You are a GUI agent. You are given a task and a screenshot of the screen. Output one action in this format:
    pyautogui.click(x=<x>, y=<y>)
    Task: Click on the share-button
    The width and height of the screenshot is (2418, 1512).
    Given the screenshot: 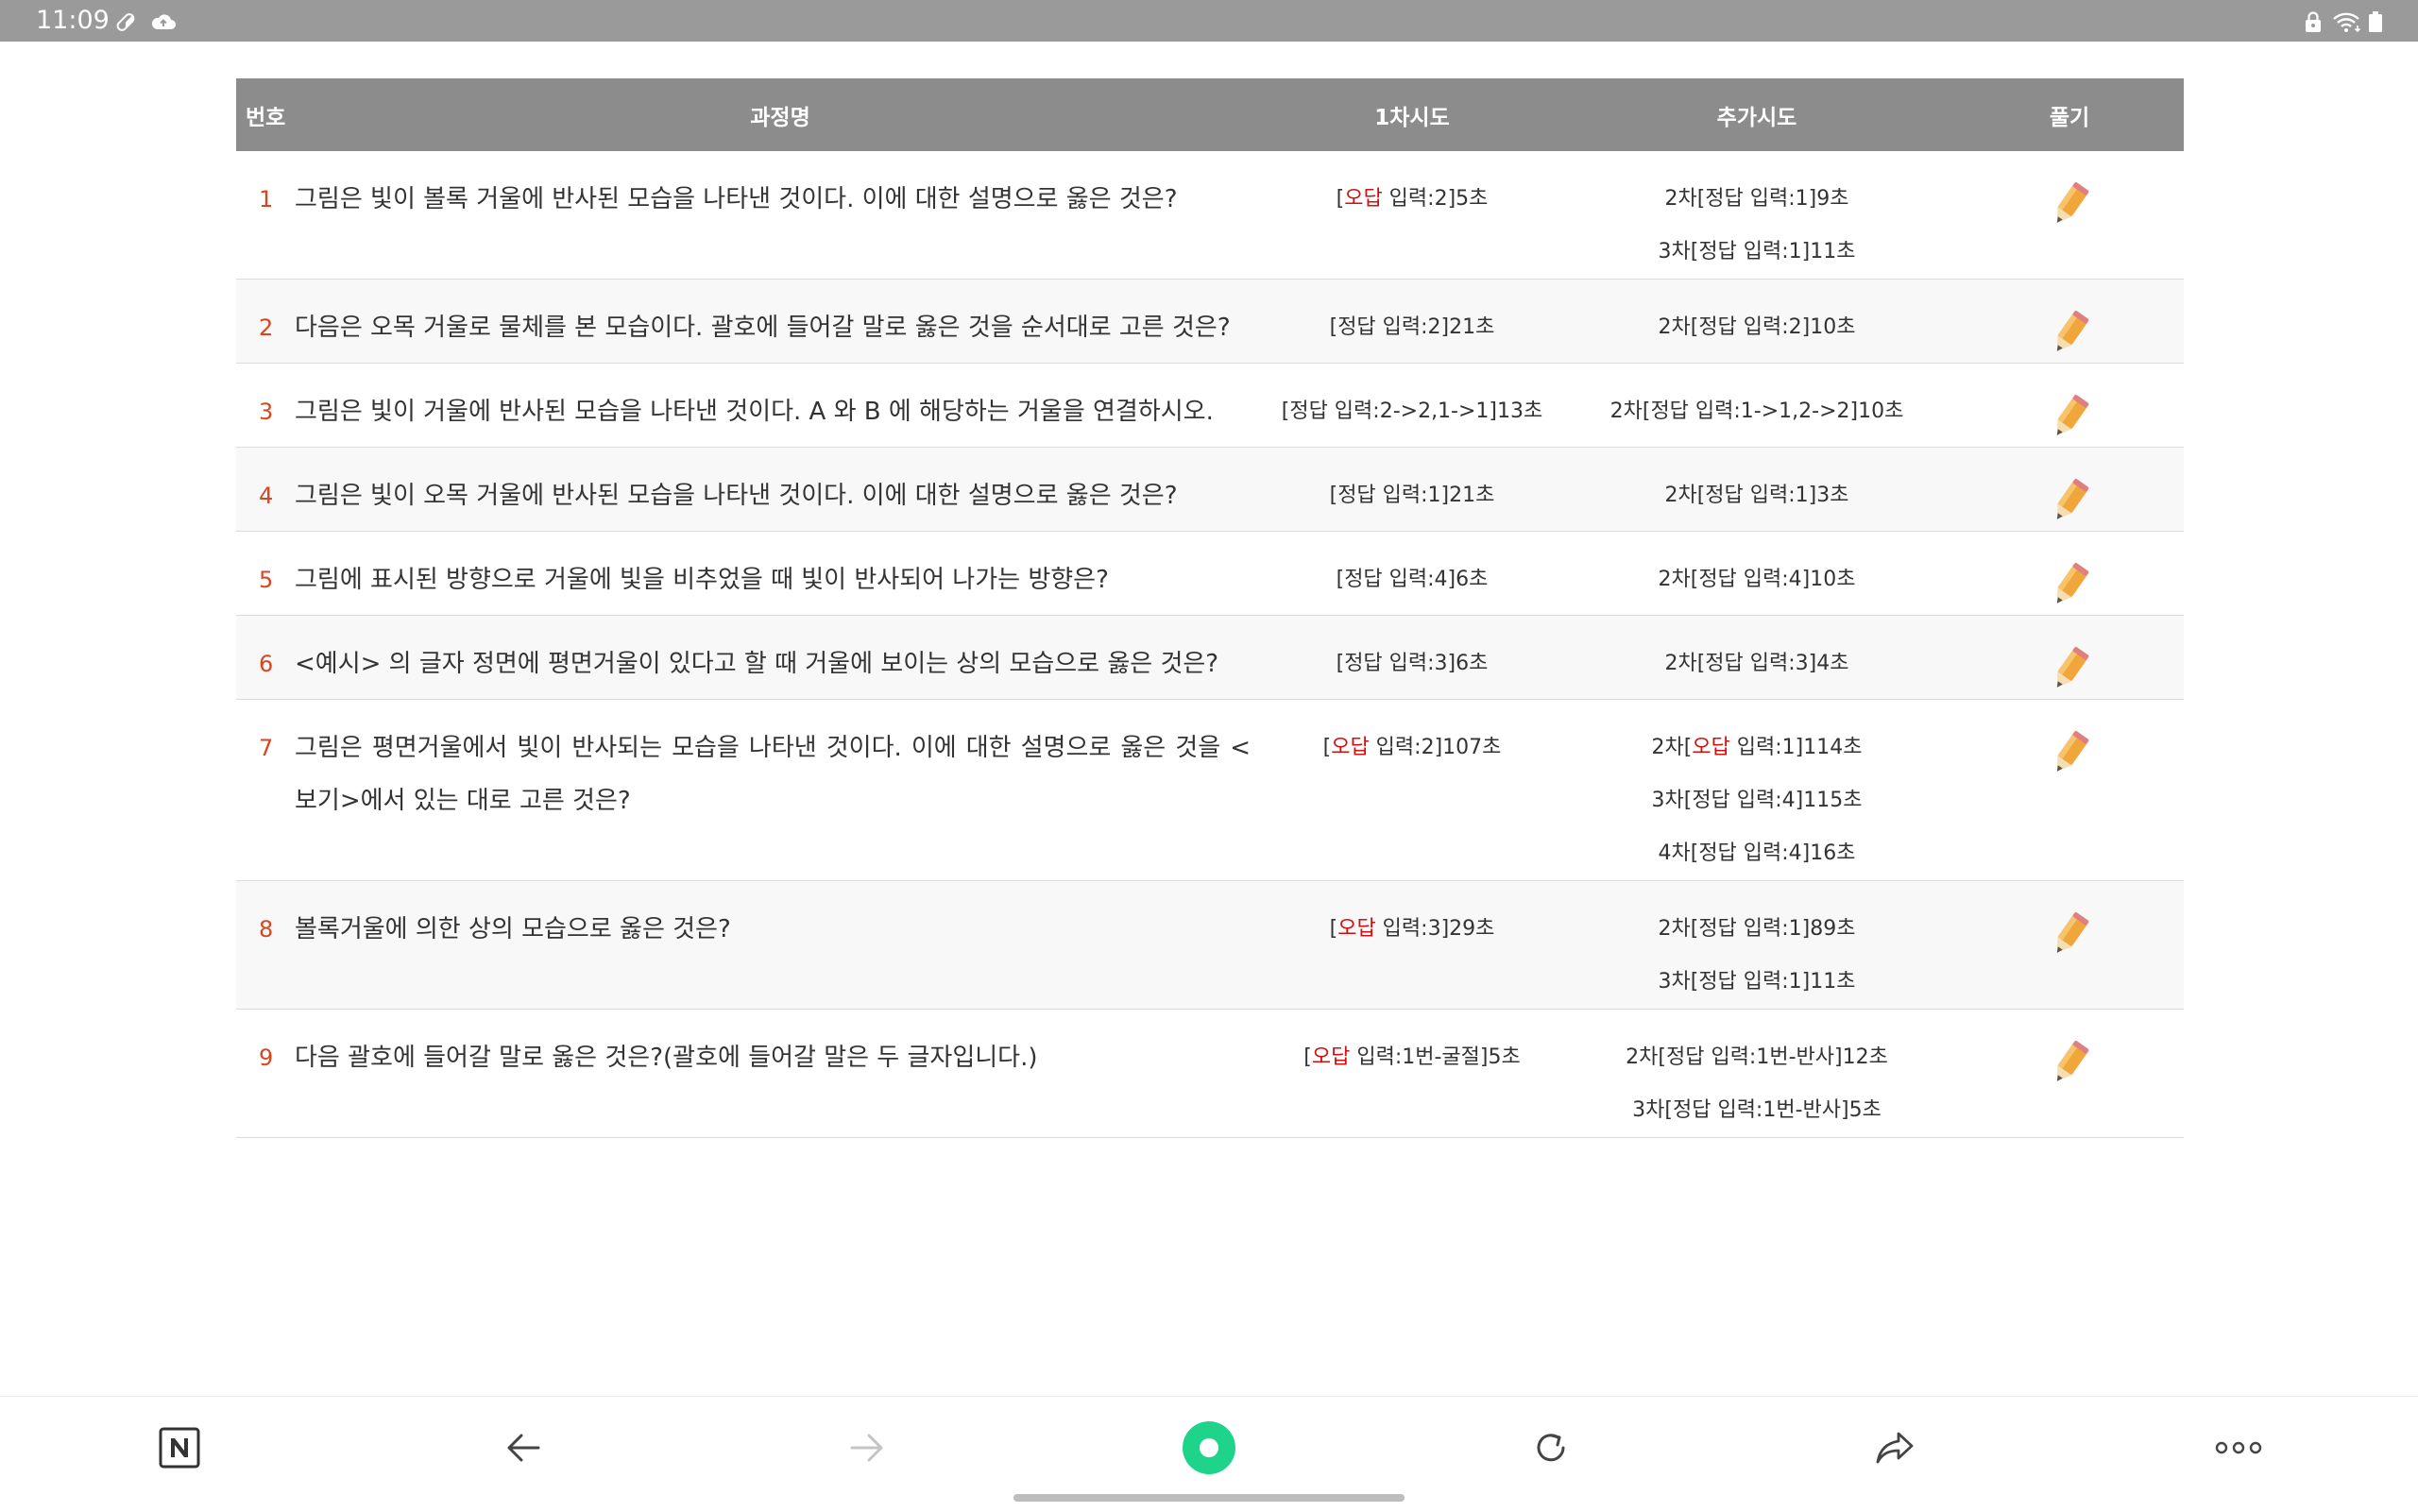 What is the action you would take?
    pyautogui.click(x=1895, y=1448)
    